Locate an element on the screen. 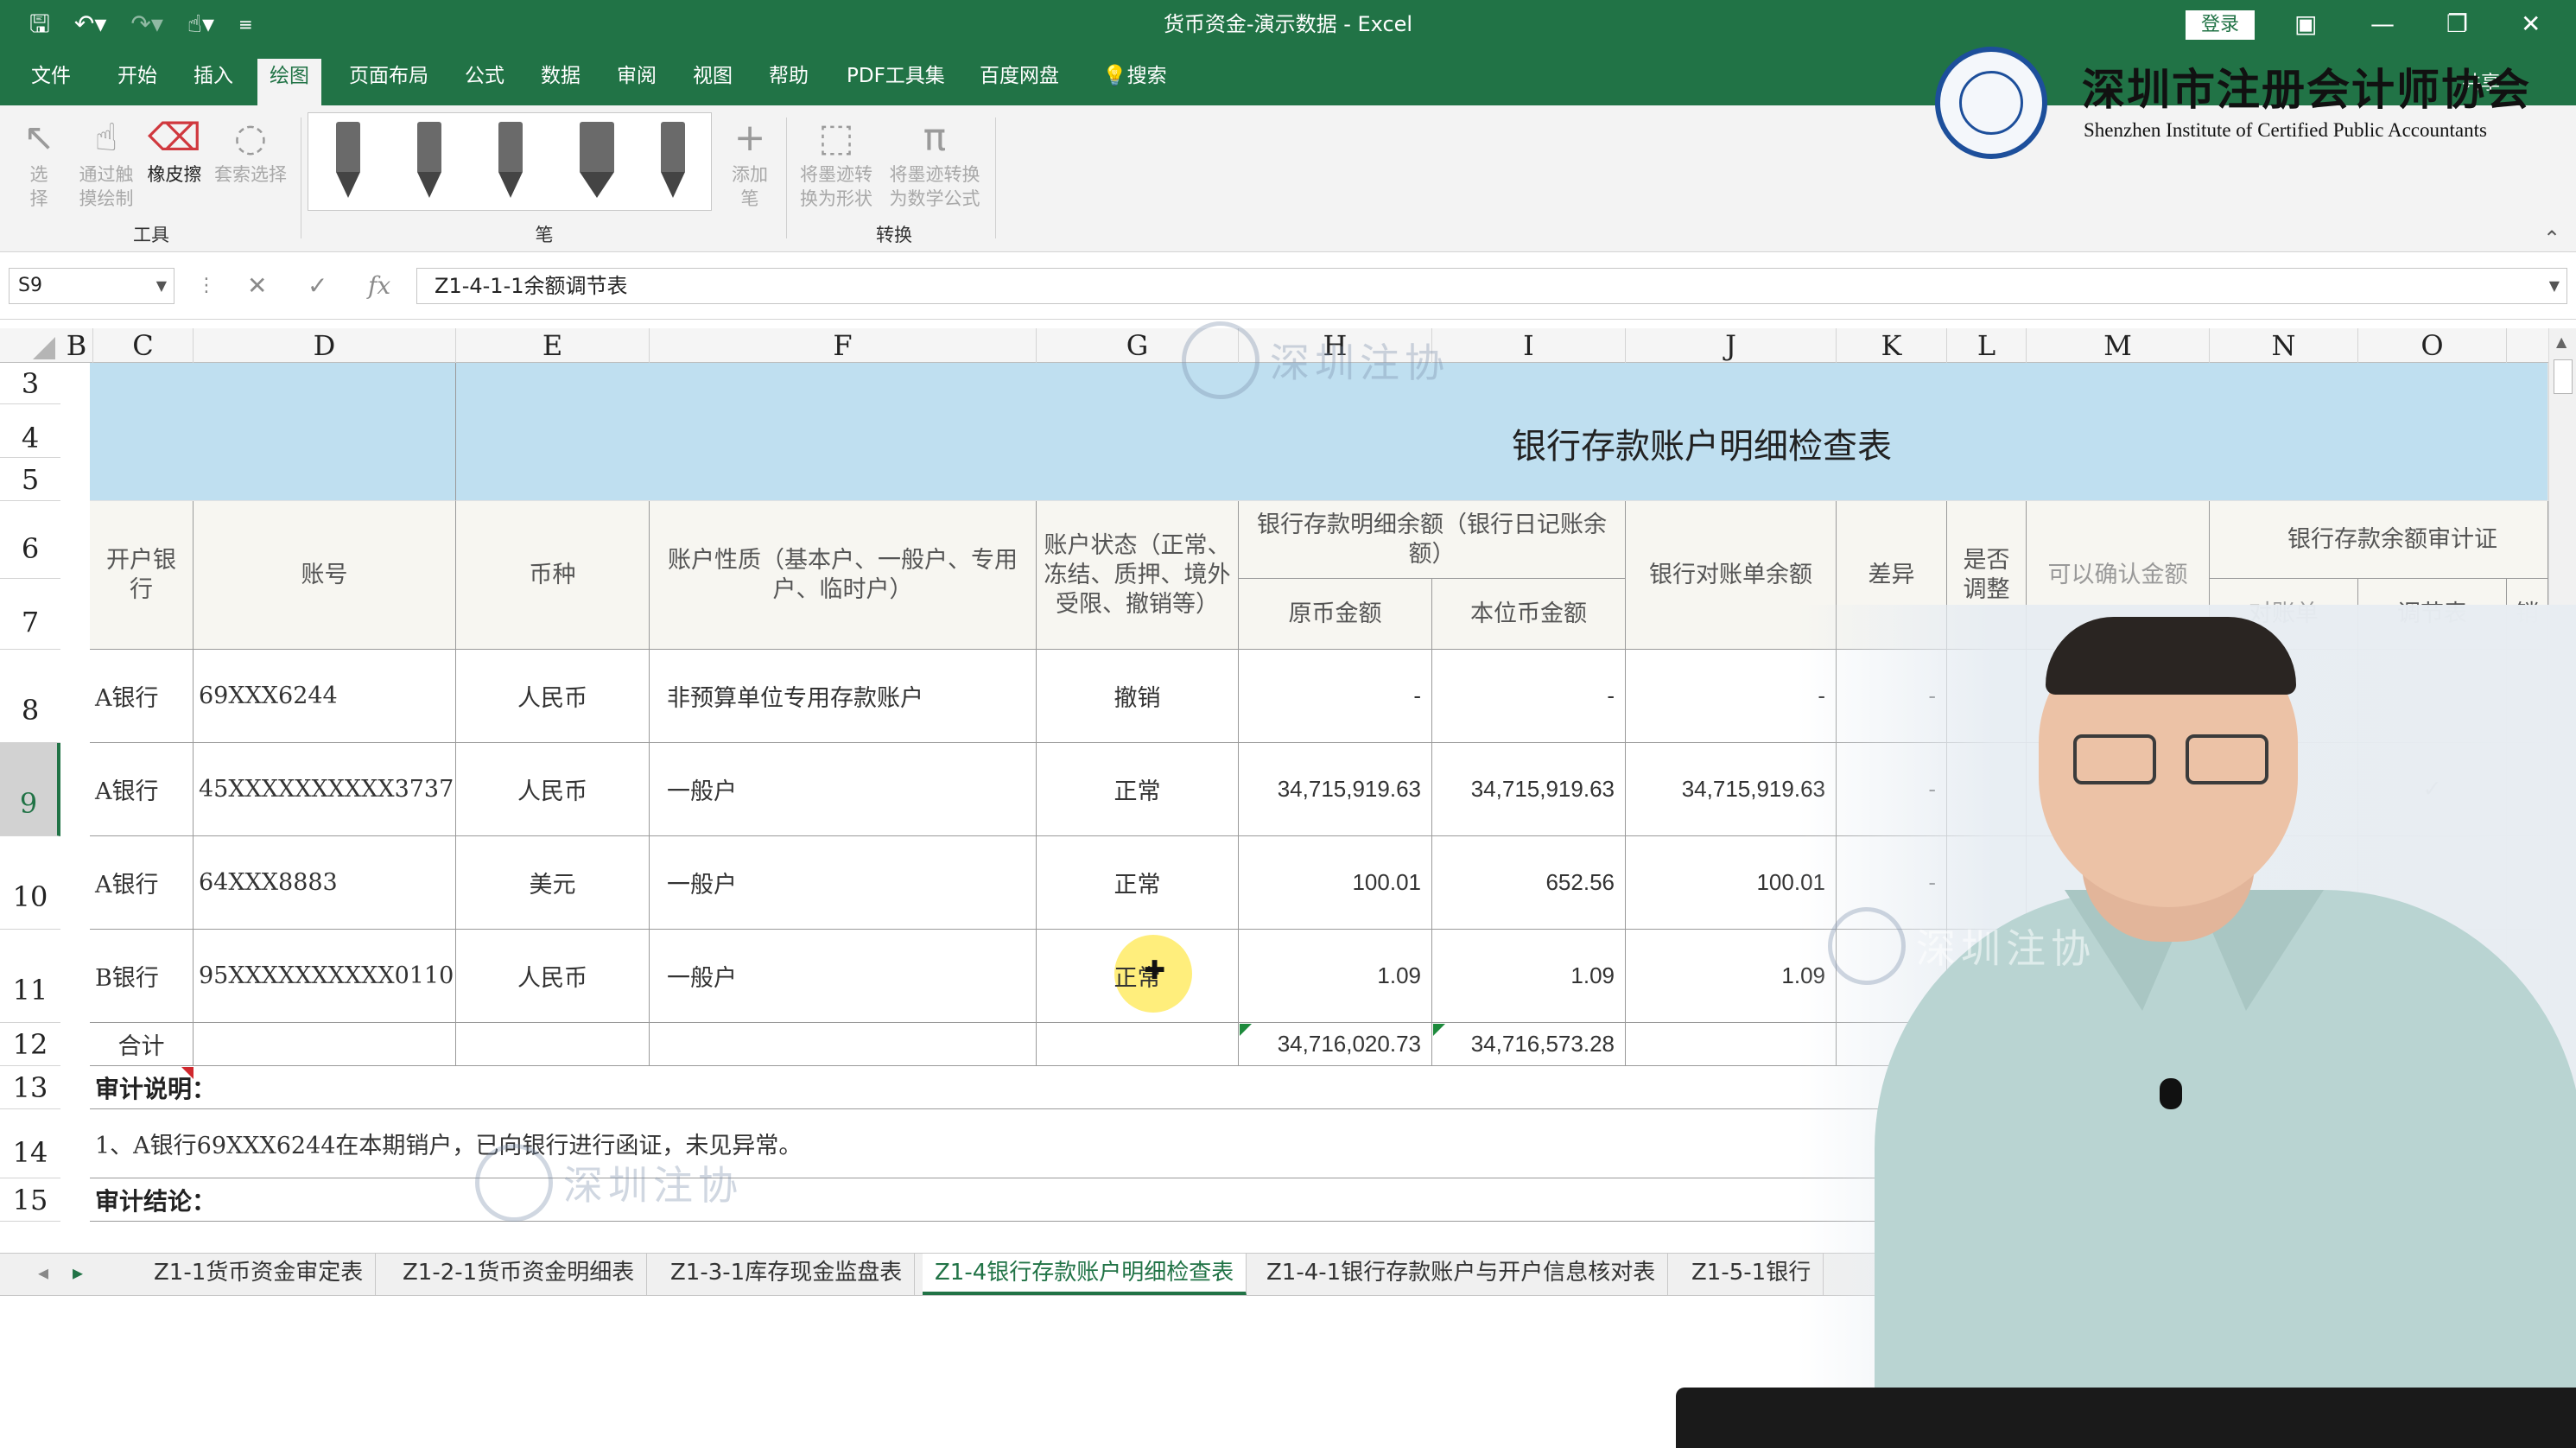 The height and width of the screenshot is (1448, 2576). tab-file: 文件 is located at coordinates (51, 76).